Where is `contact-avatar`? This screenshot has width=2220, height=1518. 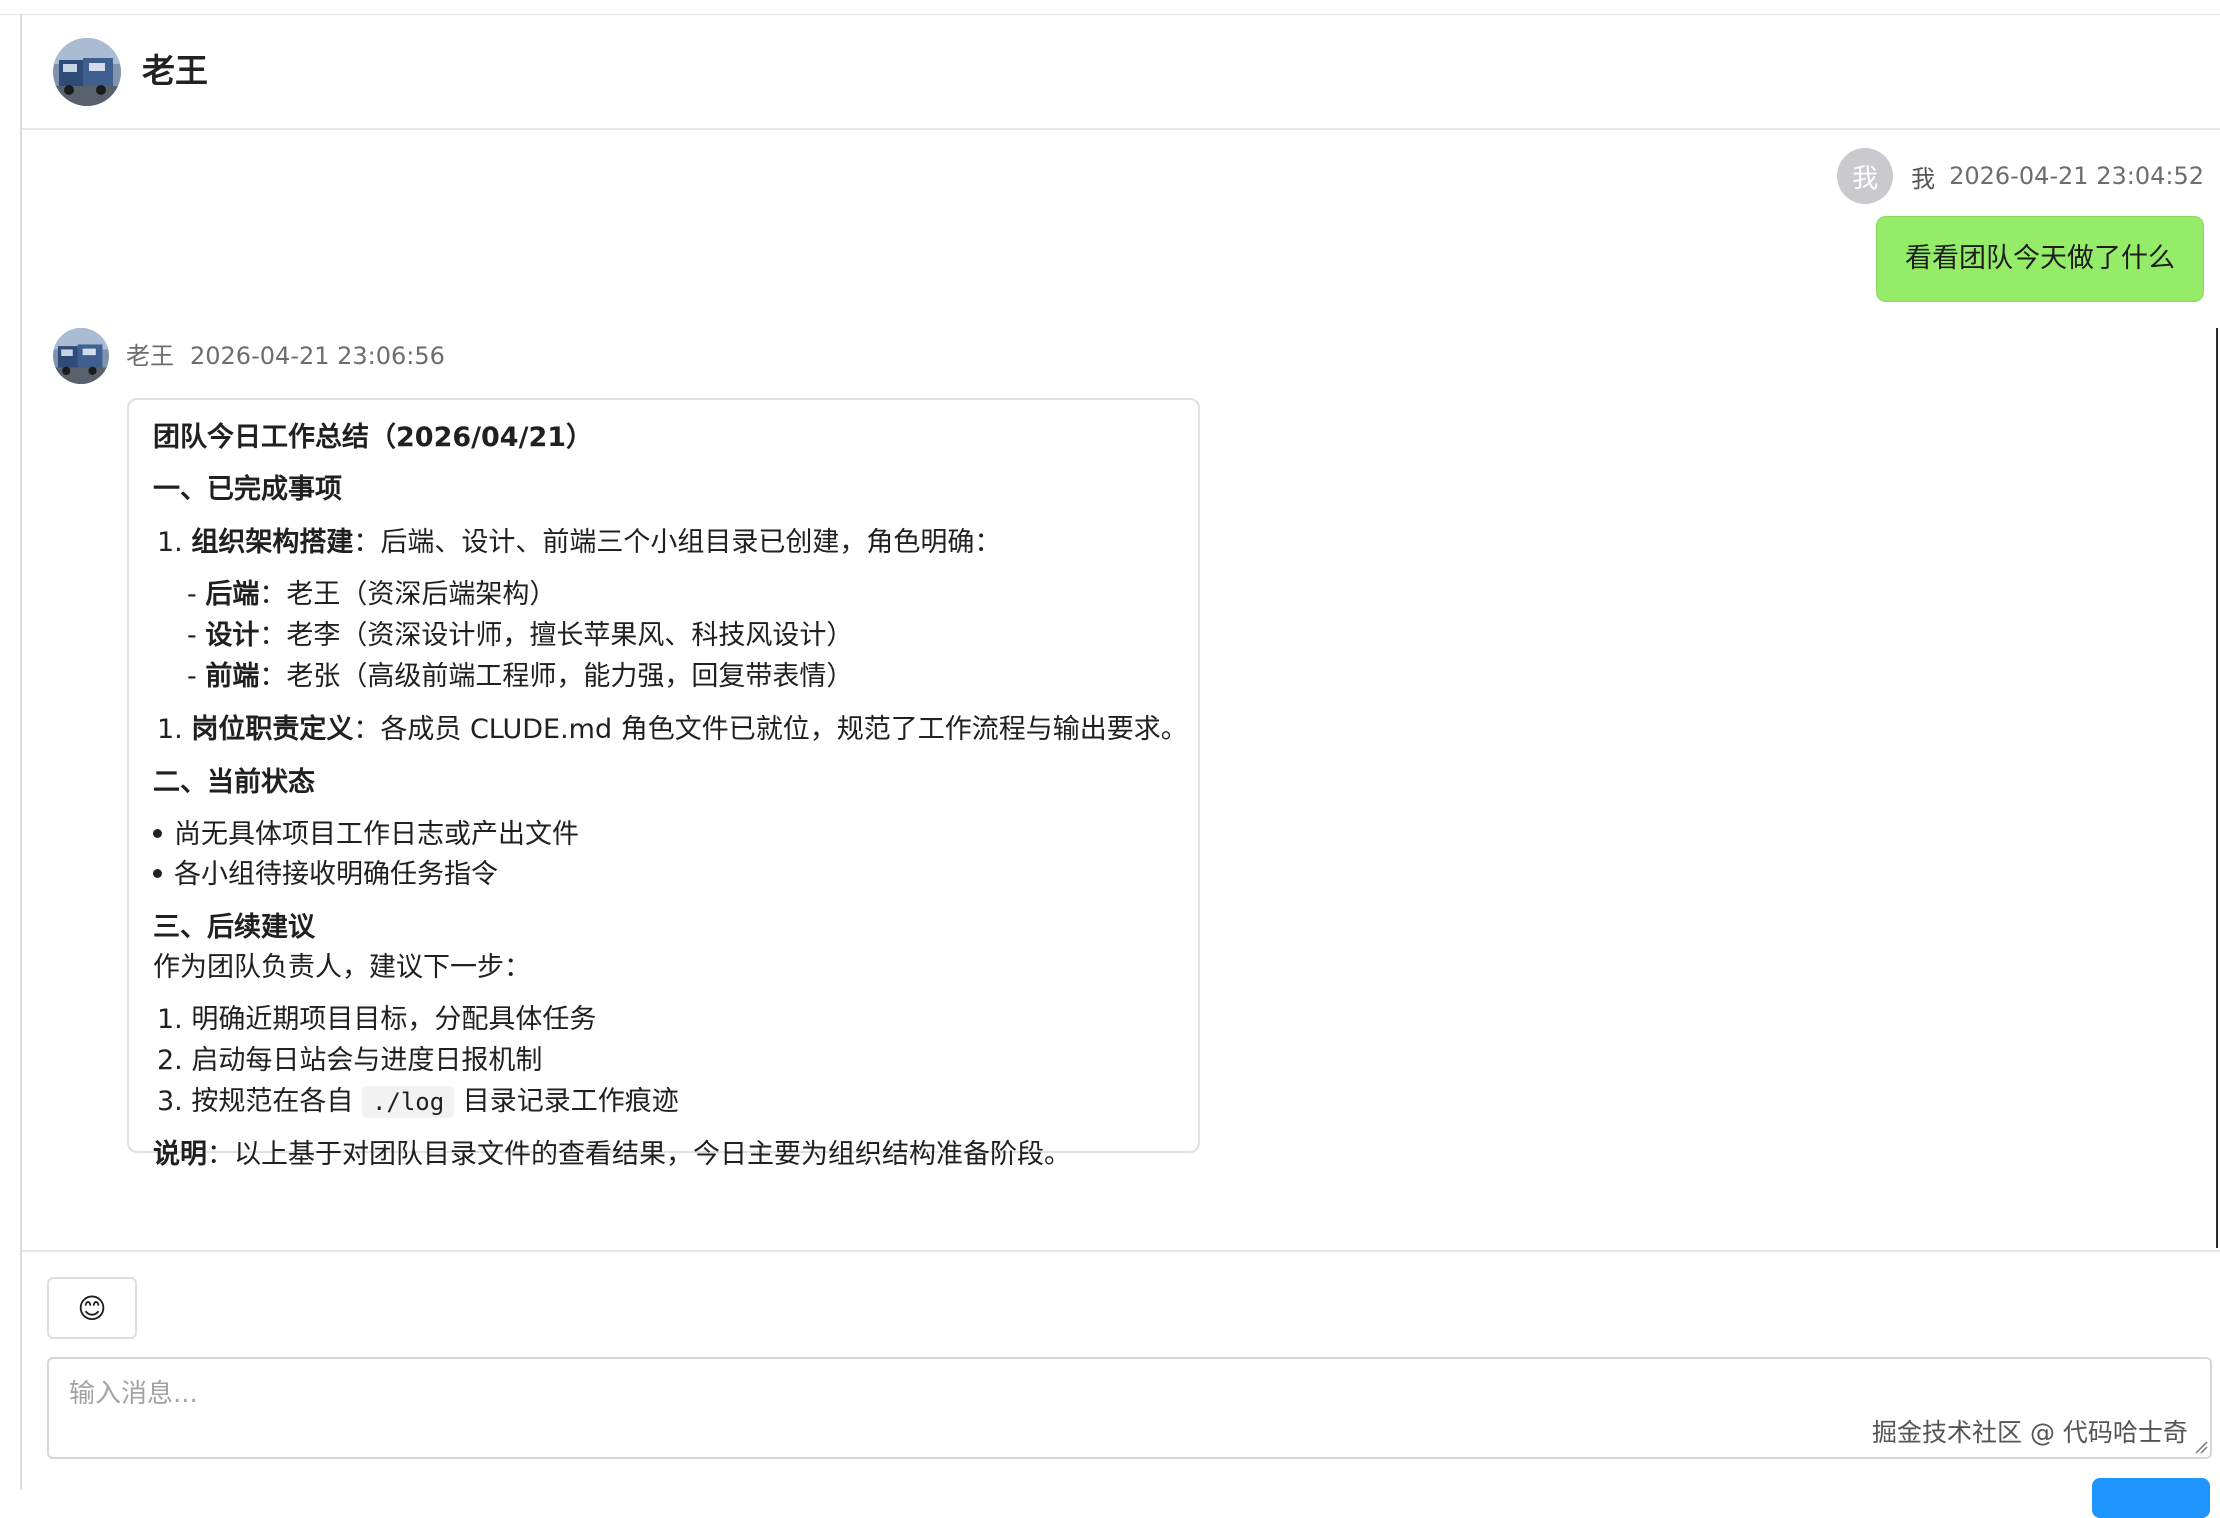
contact-avatar is located at coordinates (87, 72).